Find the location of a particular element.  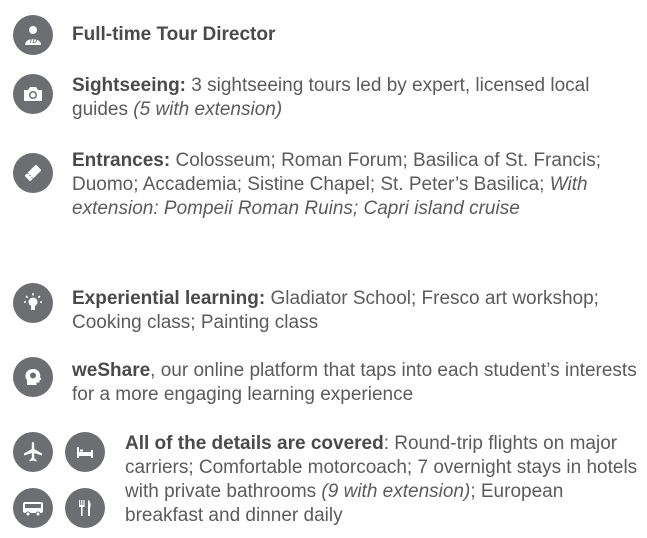

fork-knife-icon is located at coordinates (85, 508).